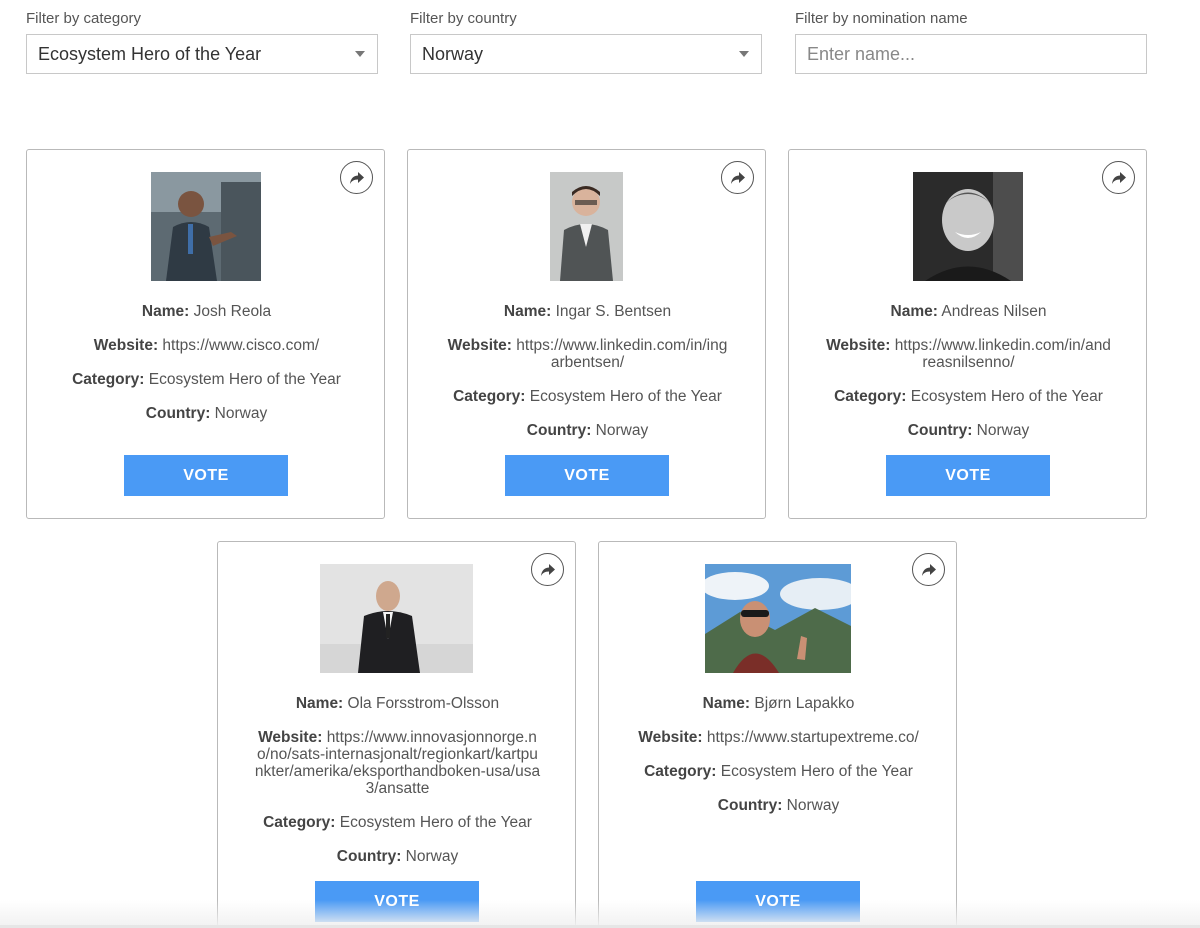  I want to click on nominee-website-row: Website: https://www.startupextreme.co/, so click(778, 737).